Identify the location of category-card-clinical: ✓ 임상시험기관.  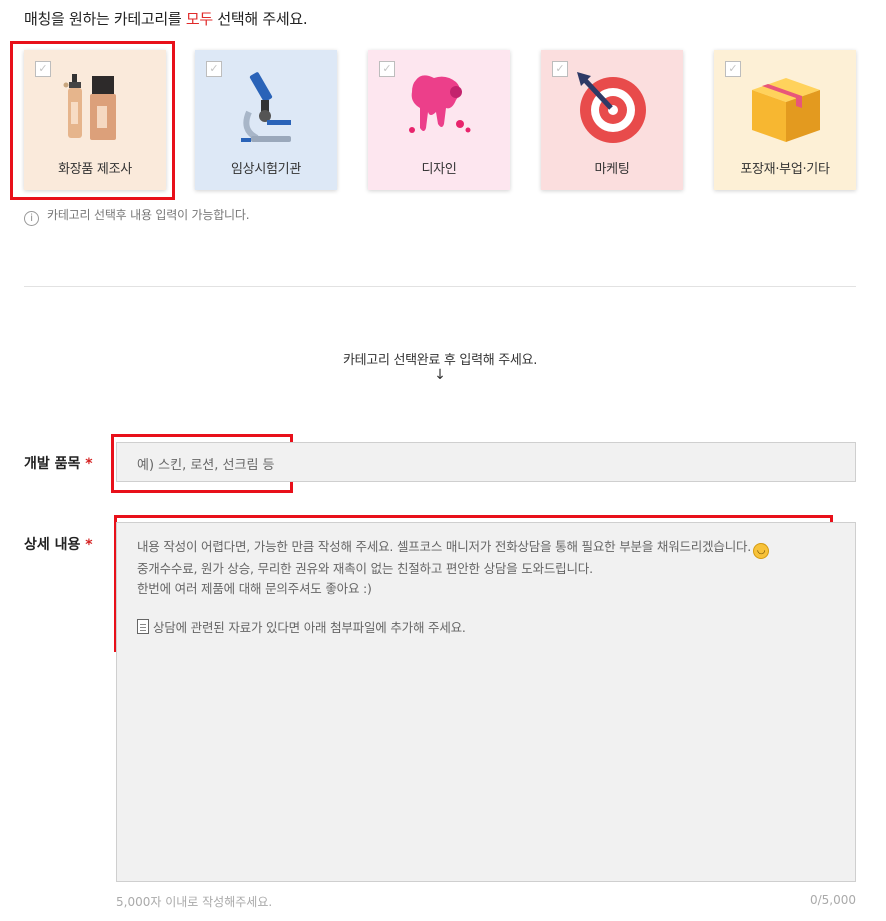
(266, 120).